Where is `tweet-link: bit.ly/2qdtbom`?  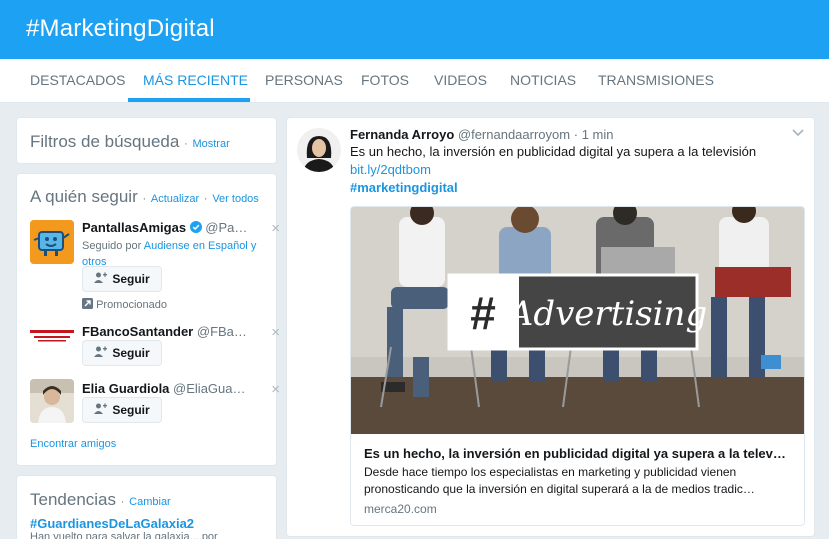 tweet-link: bit.ly/2qdtbom is located at coordinates (390, 169).